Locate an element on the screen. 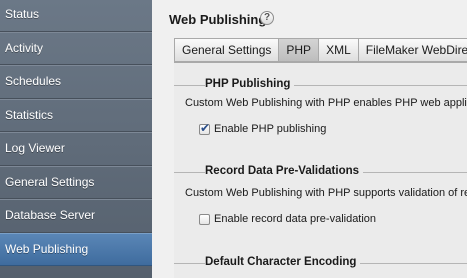 The image size is (467, 278). sidebar-item-general-settings: General Settings is located at coordinates (76, 182).